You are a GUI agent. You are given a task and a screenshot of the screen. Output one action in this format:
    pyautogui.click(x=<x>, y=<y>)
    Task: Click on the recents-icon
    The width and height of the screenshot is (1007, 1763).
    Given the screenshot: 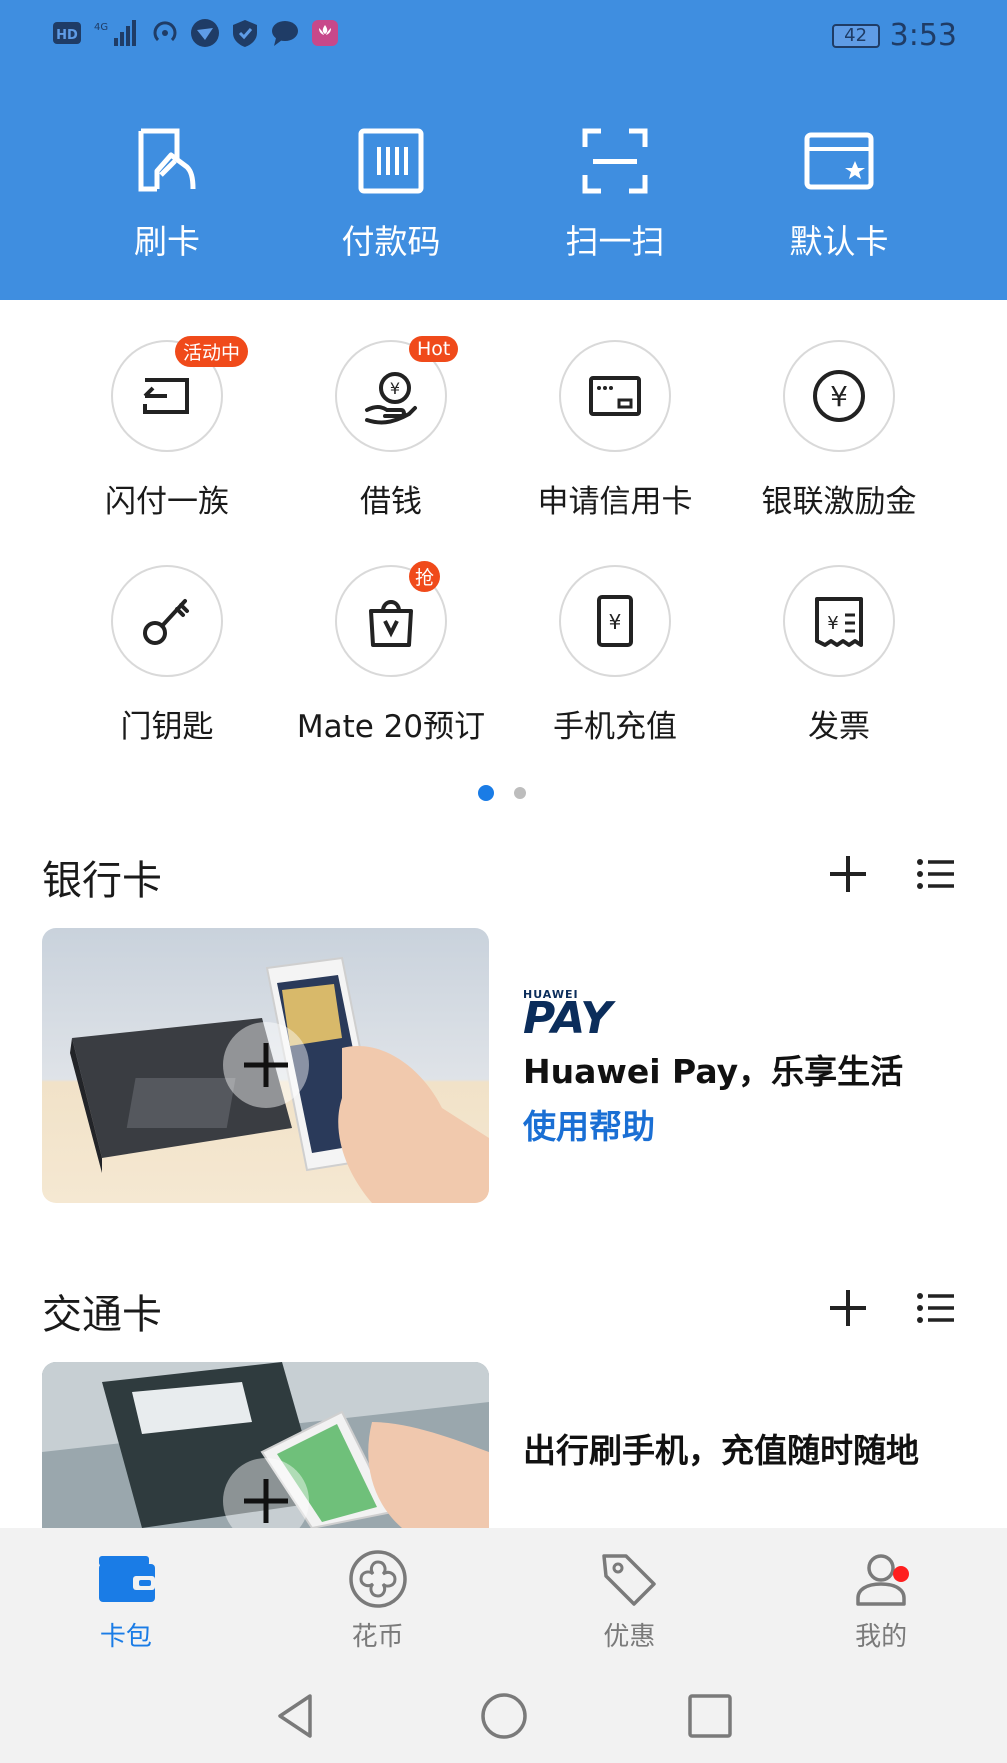 What is the action you would take?
    pyautogui.click(x=710, y=1716)
    